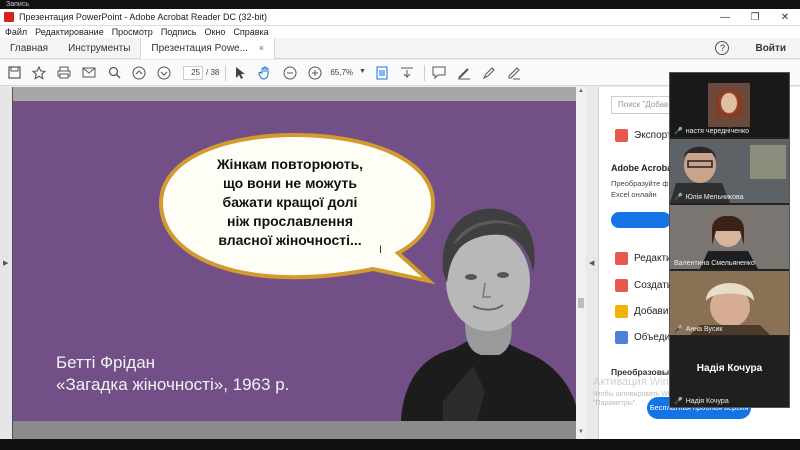 Image resolution: width=800 pixels, height=450 pixels. I want to click on taskbar, so click(400, 444).